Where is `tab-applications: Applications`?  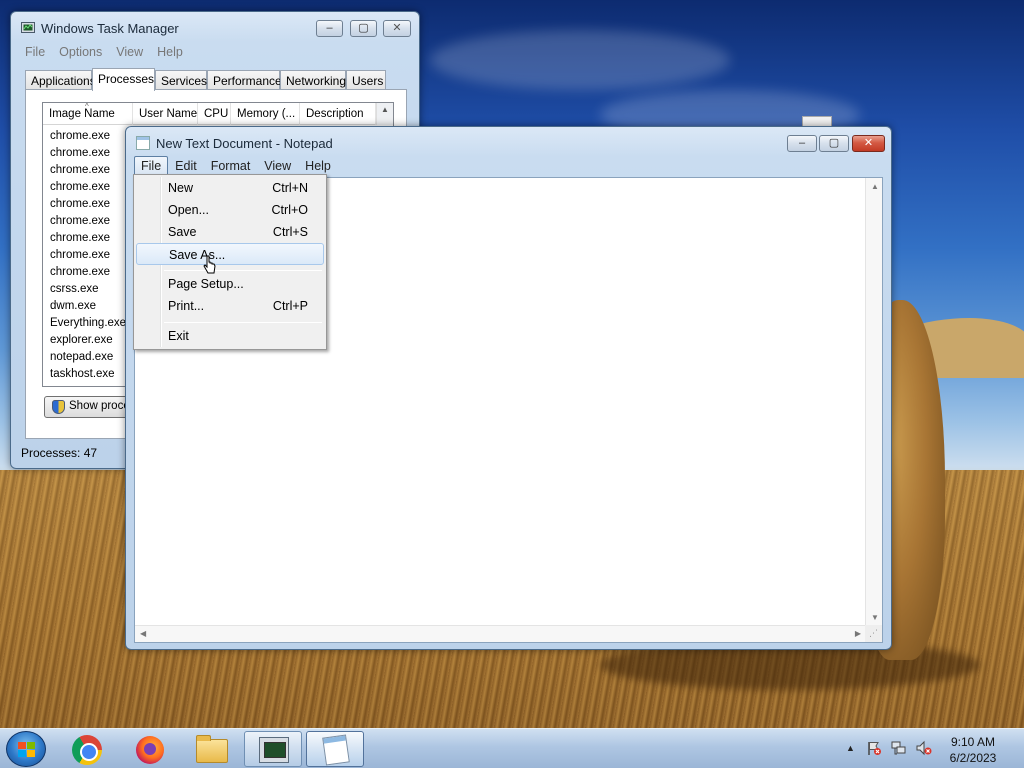
tab-applications: Applications is located at coordinates (60, 80).